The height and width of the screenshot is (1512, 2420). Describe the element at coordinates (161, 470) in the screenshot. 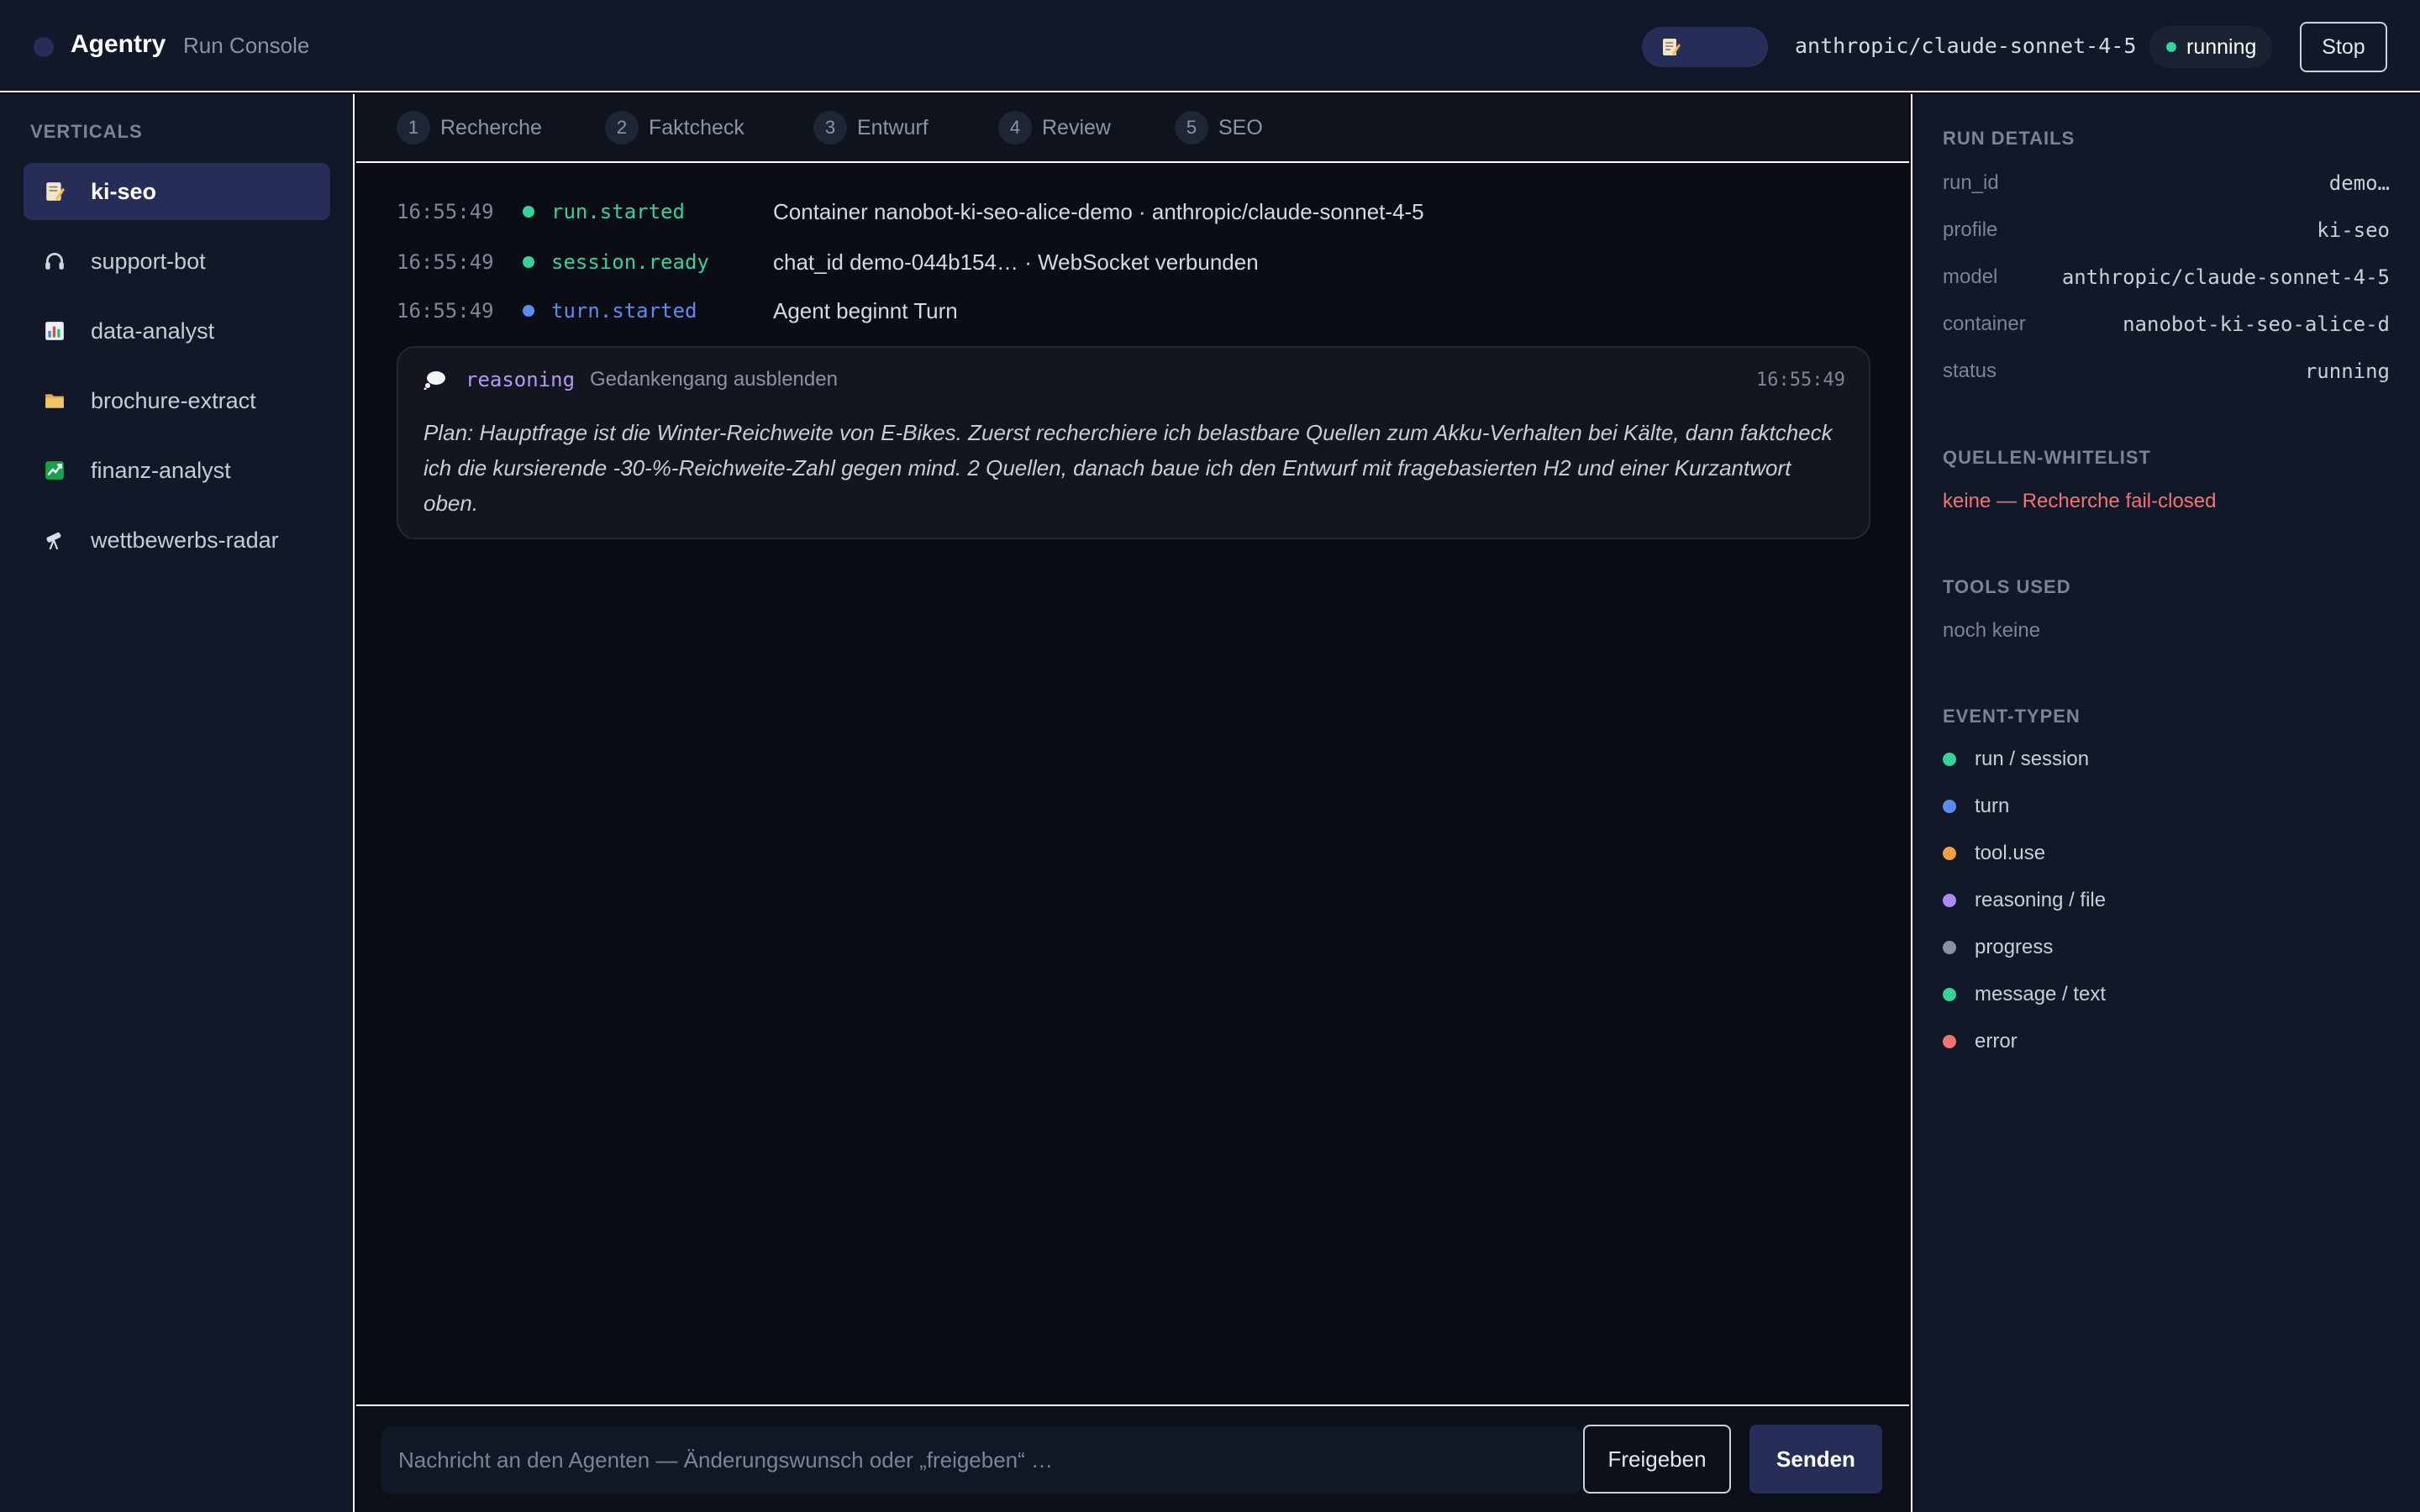

I see `sidebar-item-label: finanz-analyst` at that location.